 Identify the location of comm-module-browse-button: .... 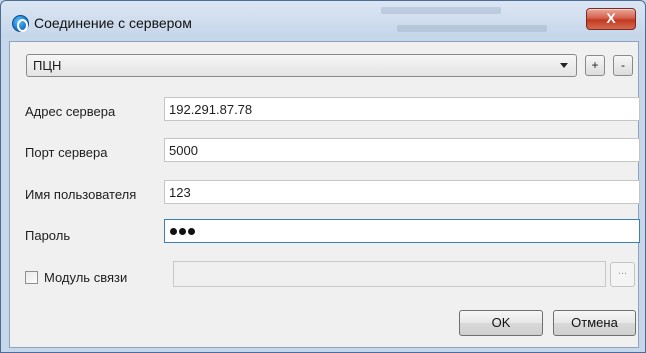
(622, 274).